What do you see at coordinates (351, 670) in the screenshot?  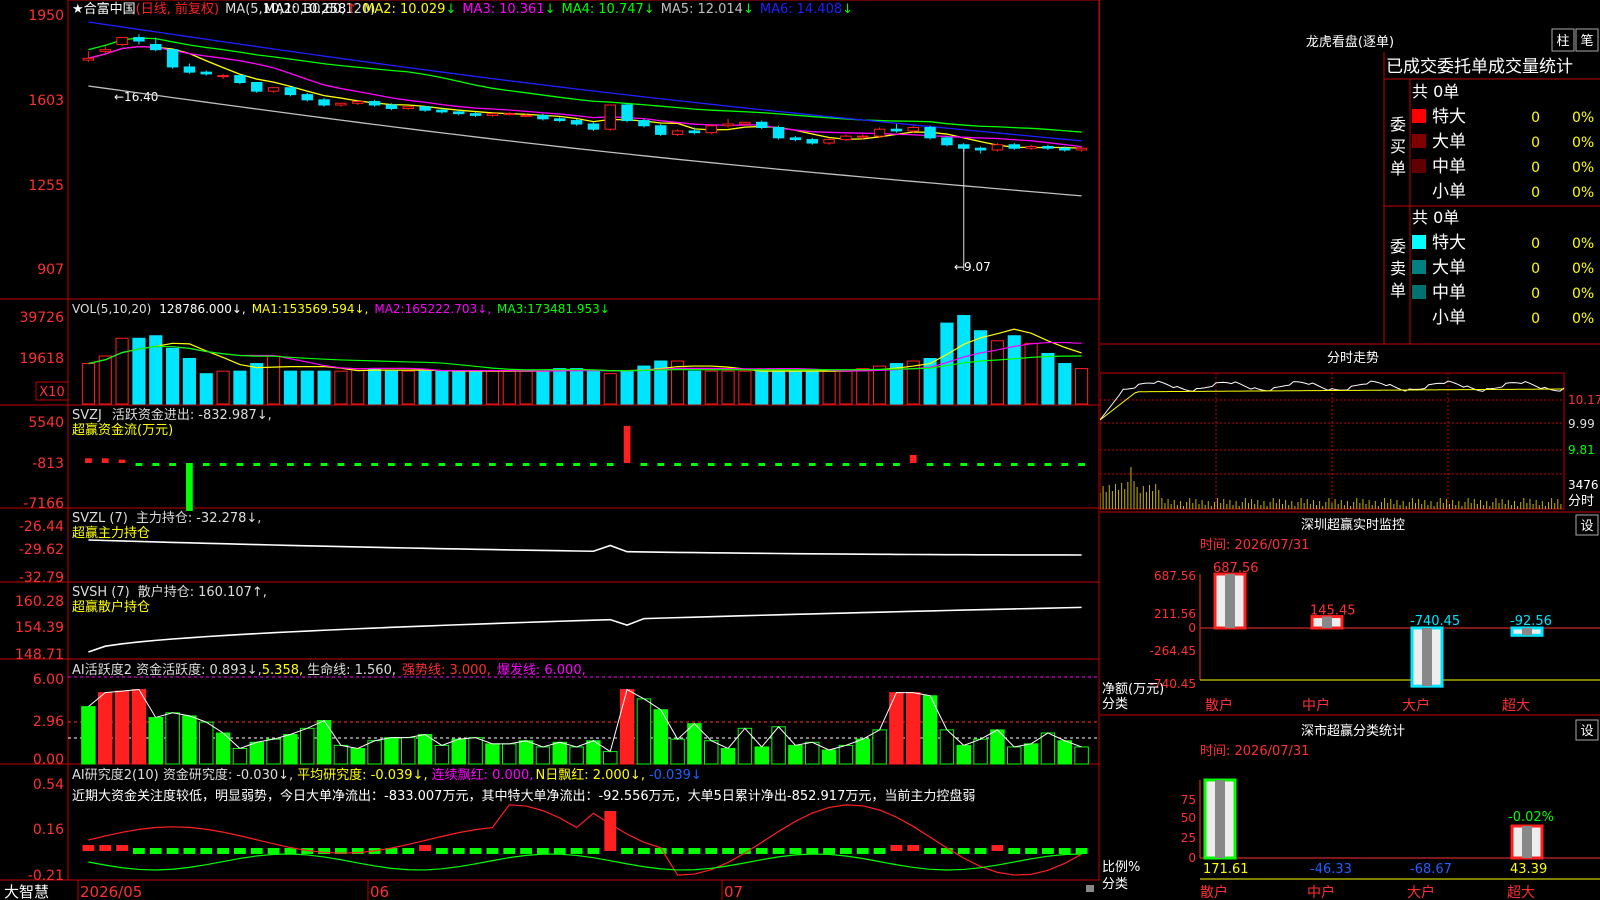 I see `ai-life: 生命线: 1.560,` at bounding box center [351, 670].